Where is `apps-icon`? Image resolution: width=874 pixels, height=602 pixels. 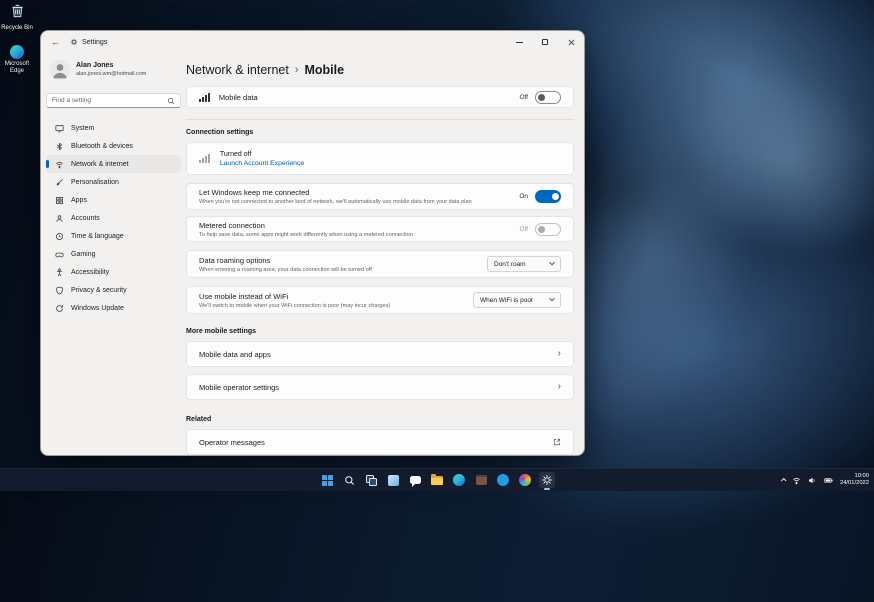
apps-icon is located at coordinates (59, 200).